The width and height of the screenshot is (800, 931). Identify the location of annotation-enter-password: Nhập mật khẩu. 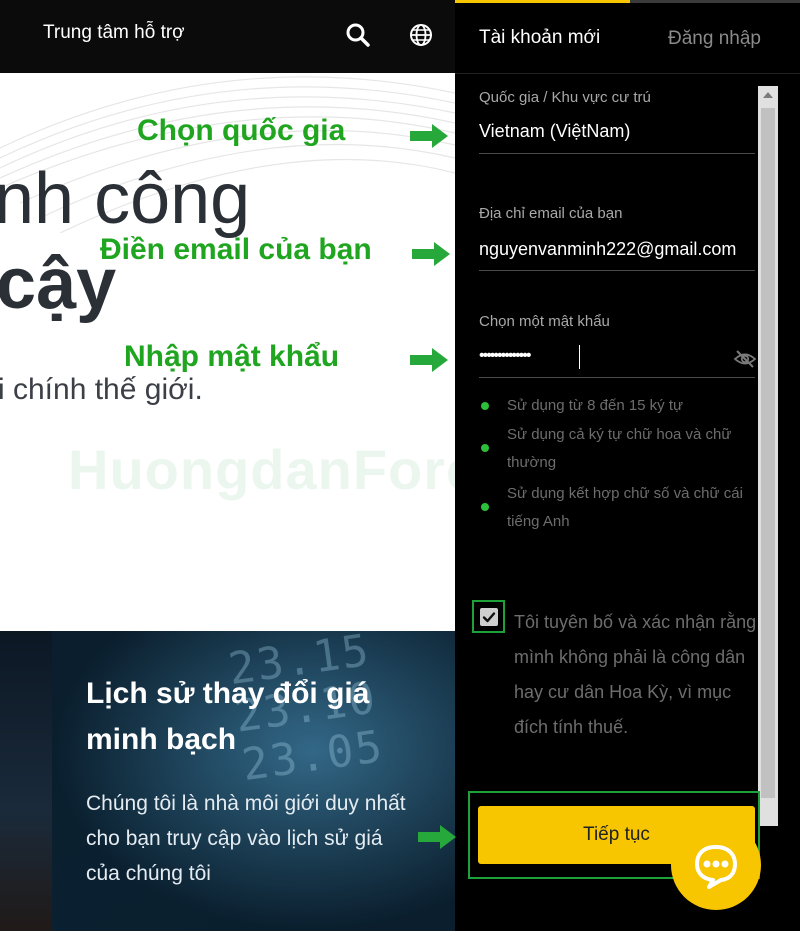
(232, 356).